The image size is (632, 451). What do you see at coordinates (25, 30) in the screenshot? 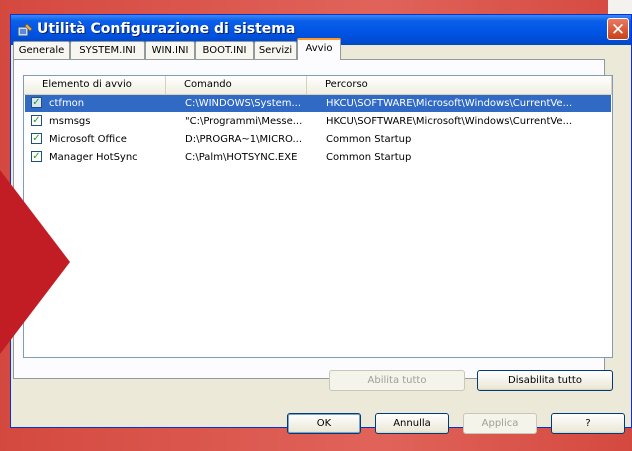
I see `system-config-icon` at bounding box center [25, 30].